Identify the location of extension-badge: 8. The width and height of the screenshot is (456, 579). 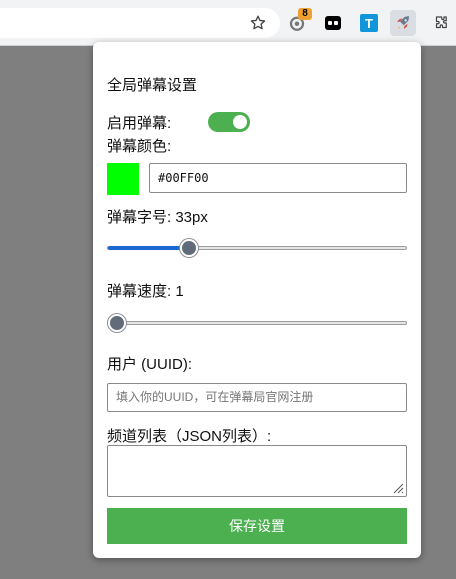
(305, 14).